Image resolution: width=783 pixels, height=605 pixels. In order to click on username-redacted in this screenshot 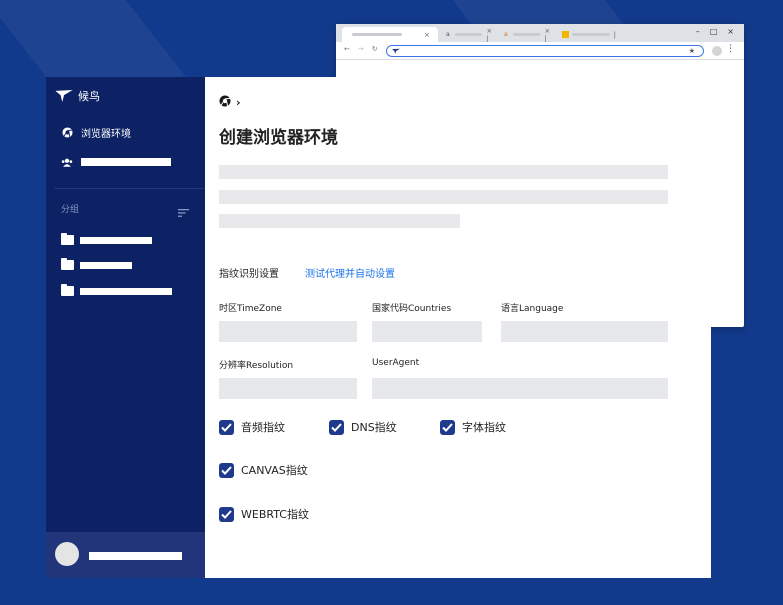, I will do `click(135, 556)`.